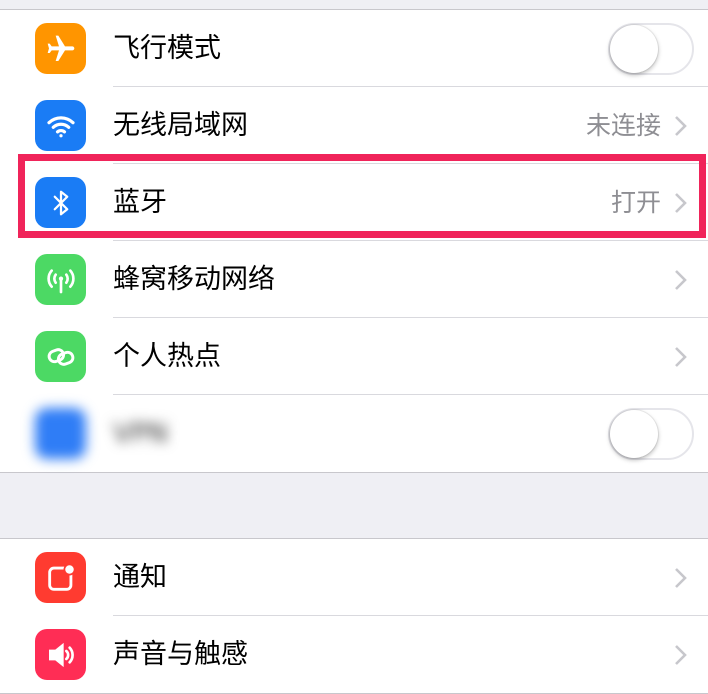  I want to click on wifi-row: 无线局域网 未连接, so click(354, 125).